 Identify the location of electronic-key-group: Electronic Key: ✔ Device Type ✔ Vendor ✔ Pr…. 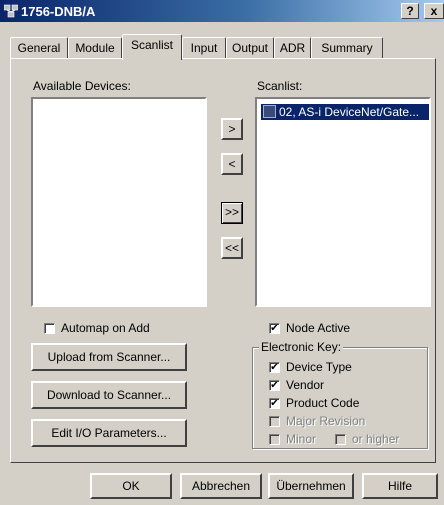
(340, 394).